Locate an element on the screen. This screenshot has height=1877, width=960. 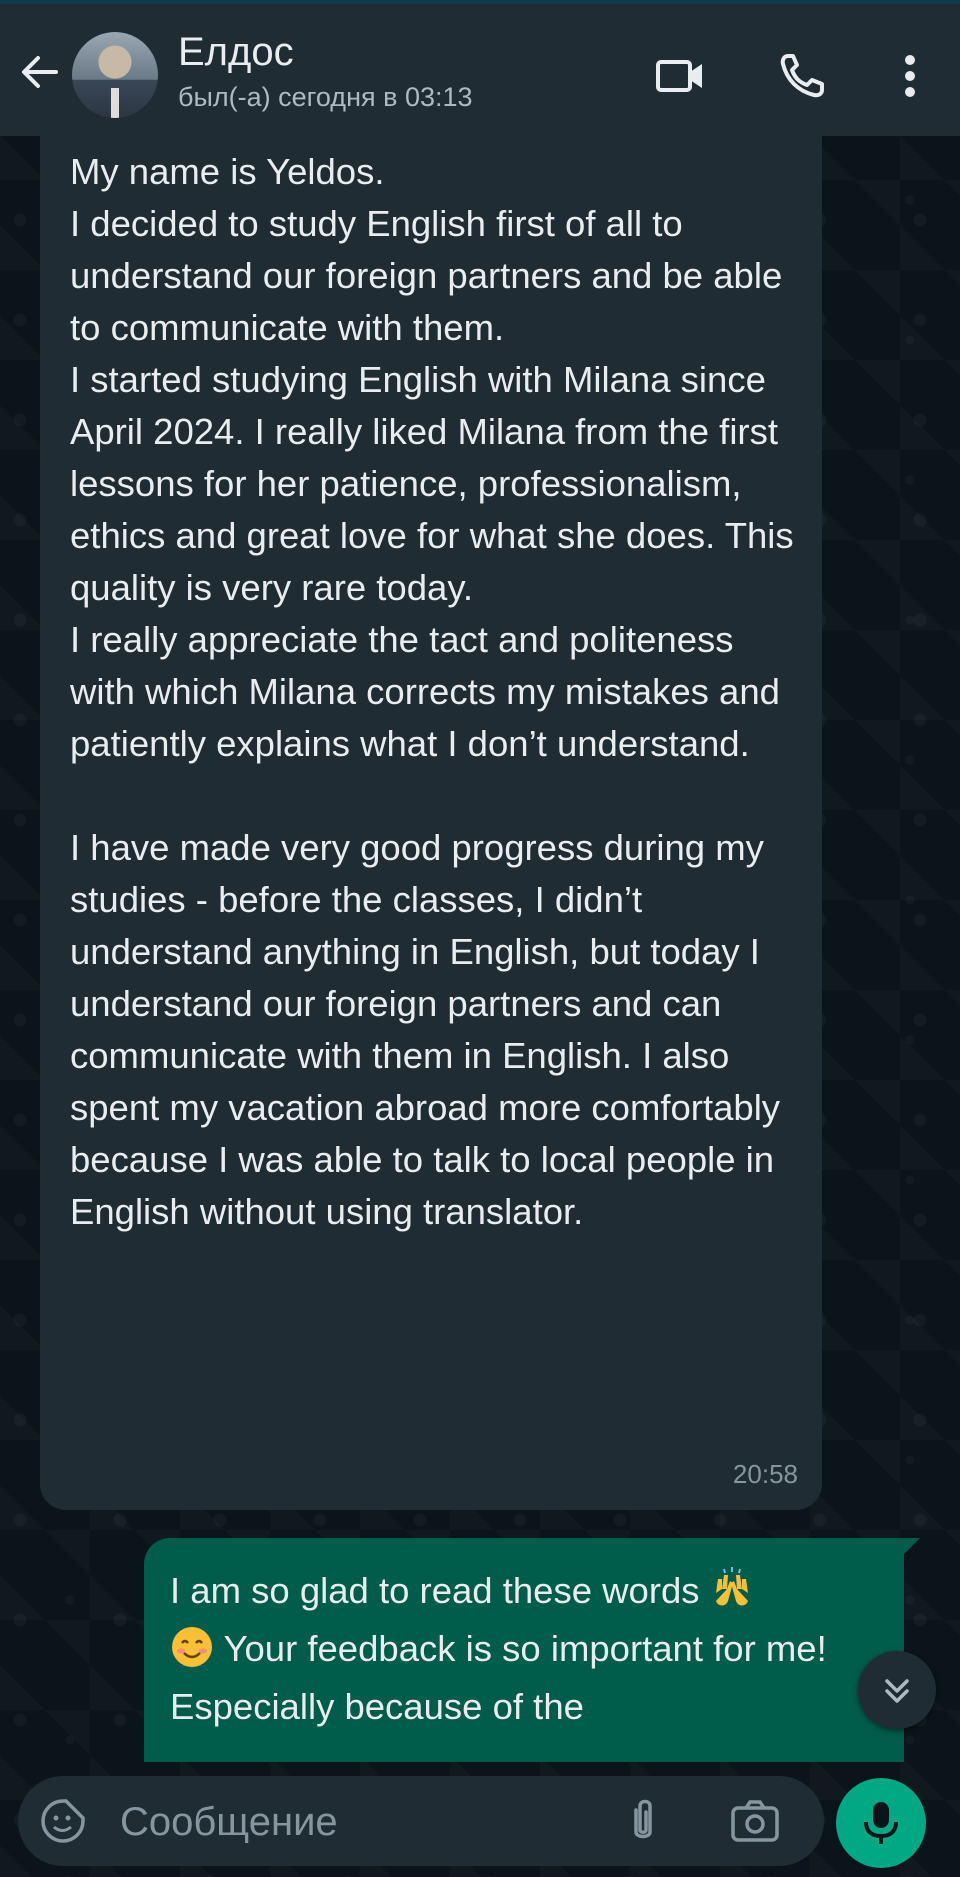
message-timestamp: 20:58 is located at coordinates (765, 1474).